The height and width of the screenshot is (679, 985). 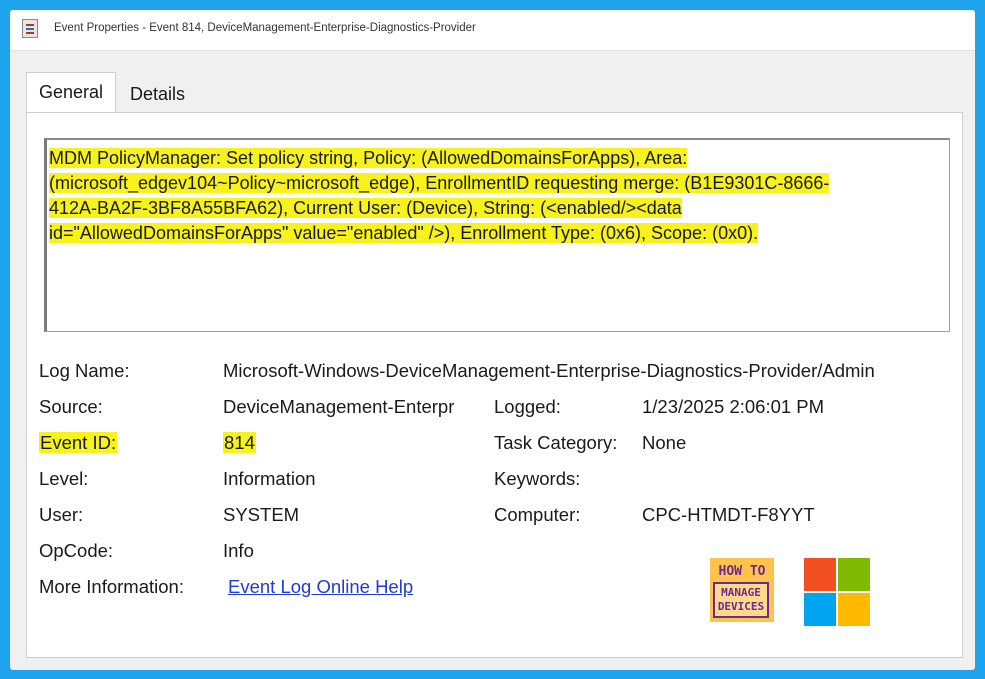 I want to click on logged-value: 1/23/2025 2:06:01 PM, so click(x=733, y=406).